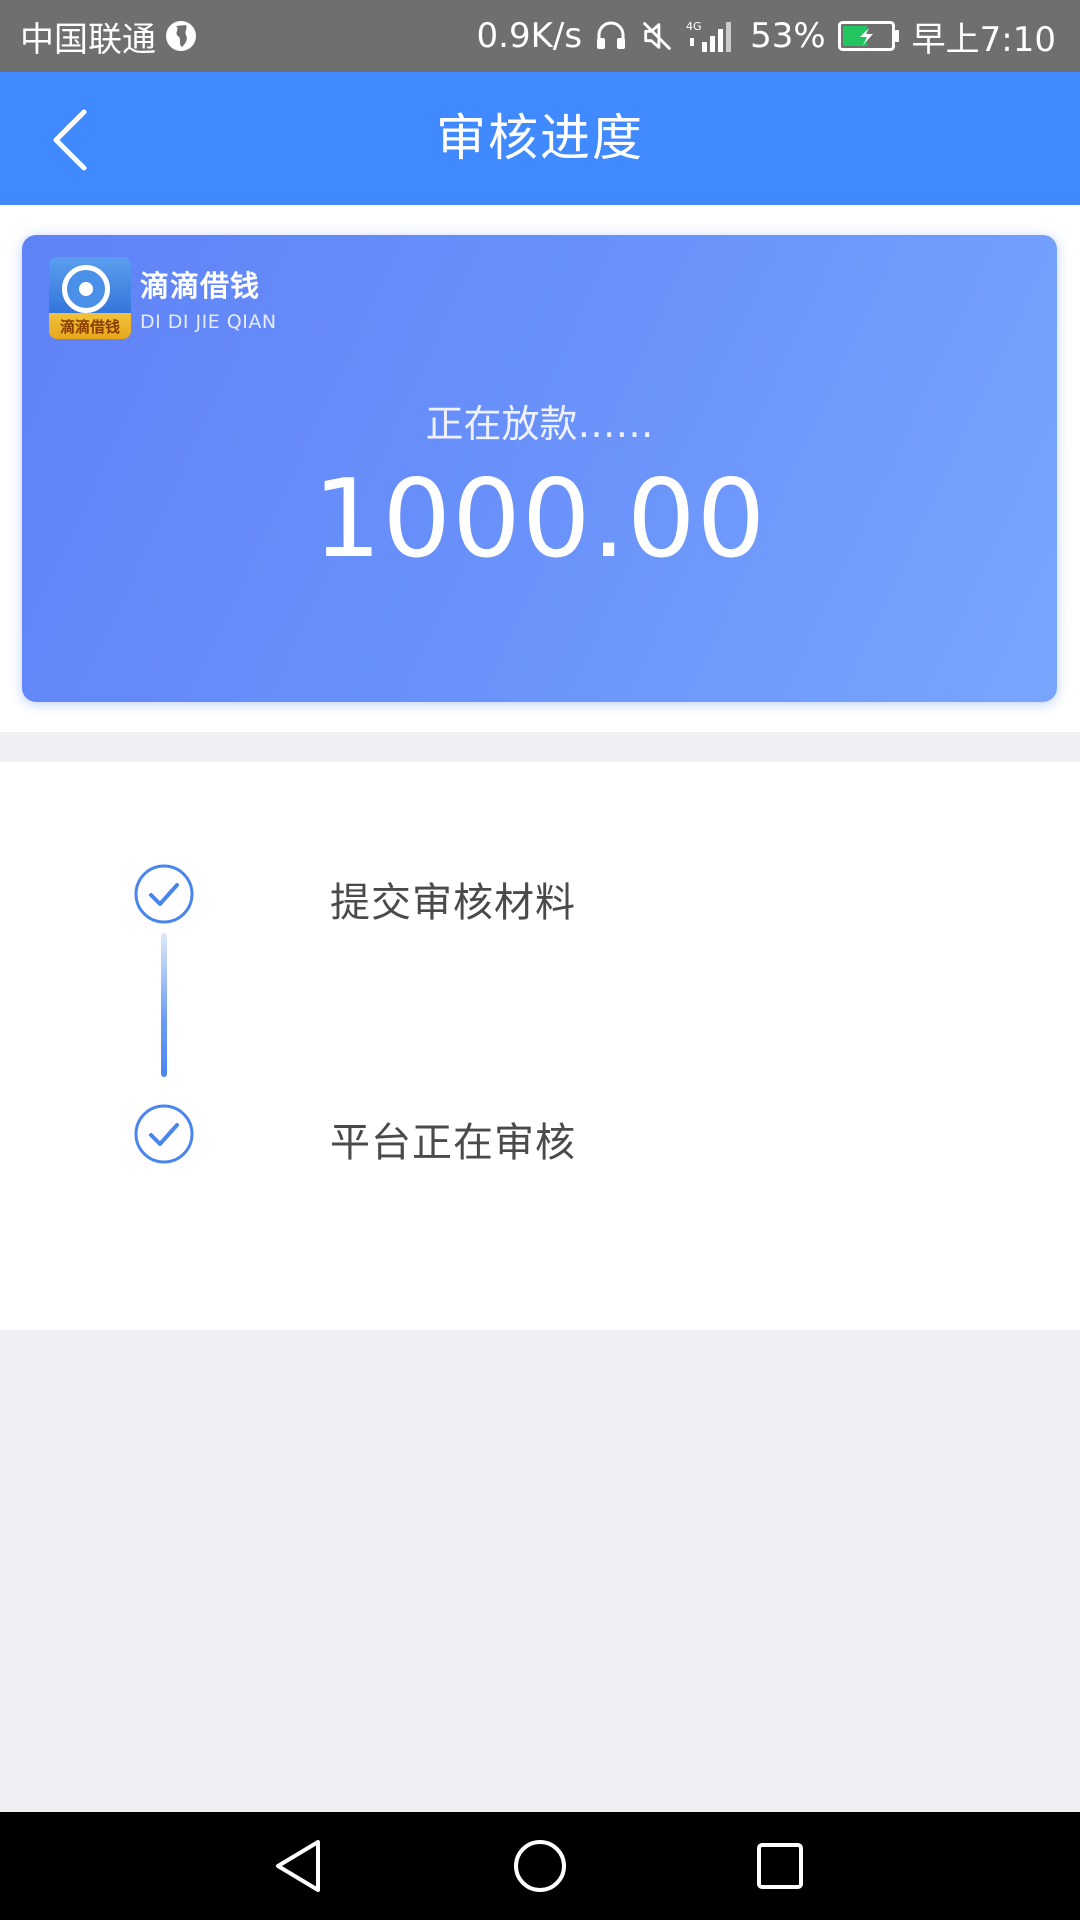  I want to click on status-bar: 中国联通 0.9K/s 4G 53% 早上7:10, so click(540, 36).